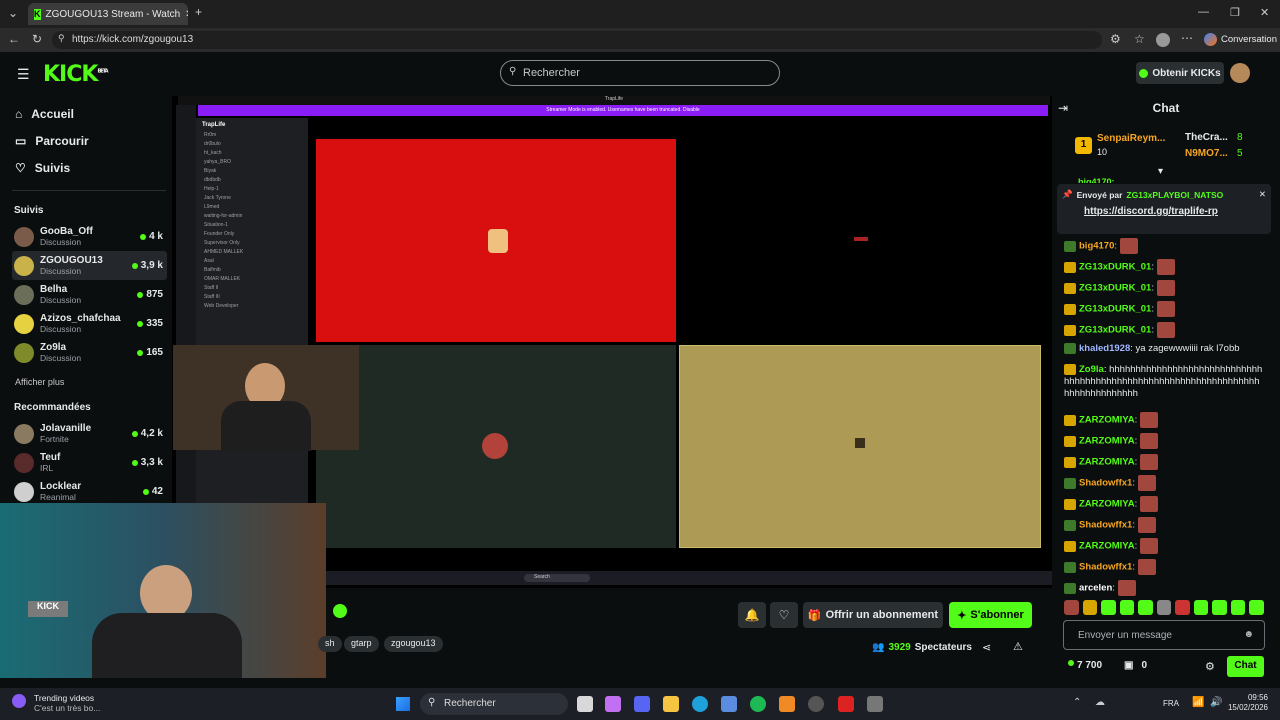 This screenshot has width=1280, height=720. Describe the element at coordinates (758, 704) in the screenshot. I see `spotify-icon` at that location.